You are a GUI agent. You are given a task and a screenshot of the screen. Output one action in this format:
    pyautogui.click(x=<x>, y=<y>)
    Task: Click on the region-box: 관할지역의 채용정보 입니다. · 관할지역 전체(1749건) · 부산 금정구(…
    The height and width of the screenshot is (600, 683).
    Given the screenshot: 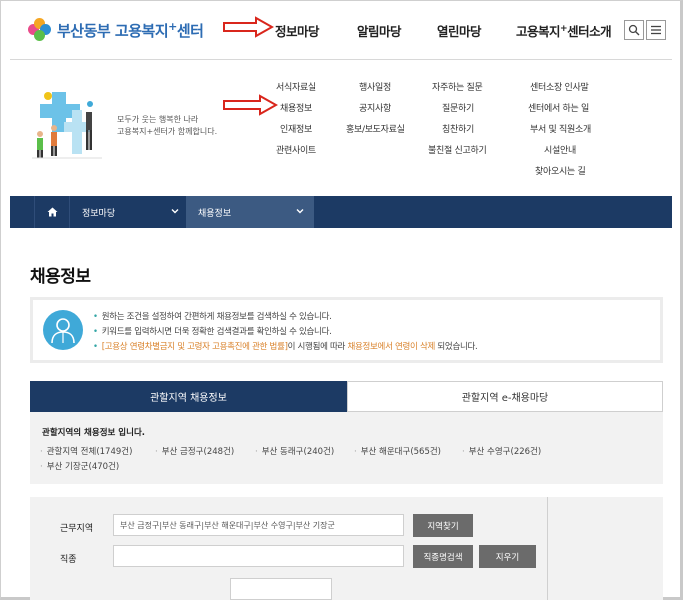 What is the action you would take?
    pyautogui.click(x=346, y=448)
    